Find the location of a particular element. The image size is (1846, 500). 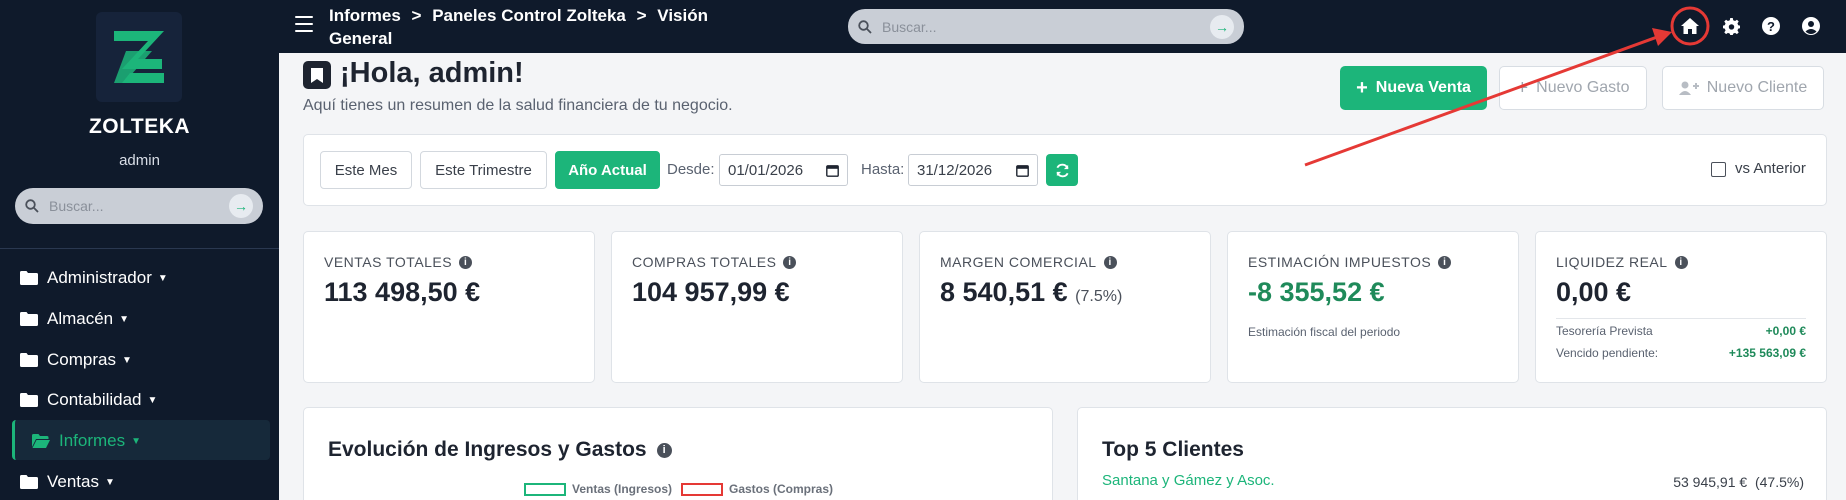

sidebar-item-contabilidad: Contabilidad ▼ is located at coordinates (88, 400).